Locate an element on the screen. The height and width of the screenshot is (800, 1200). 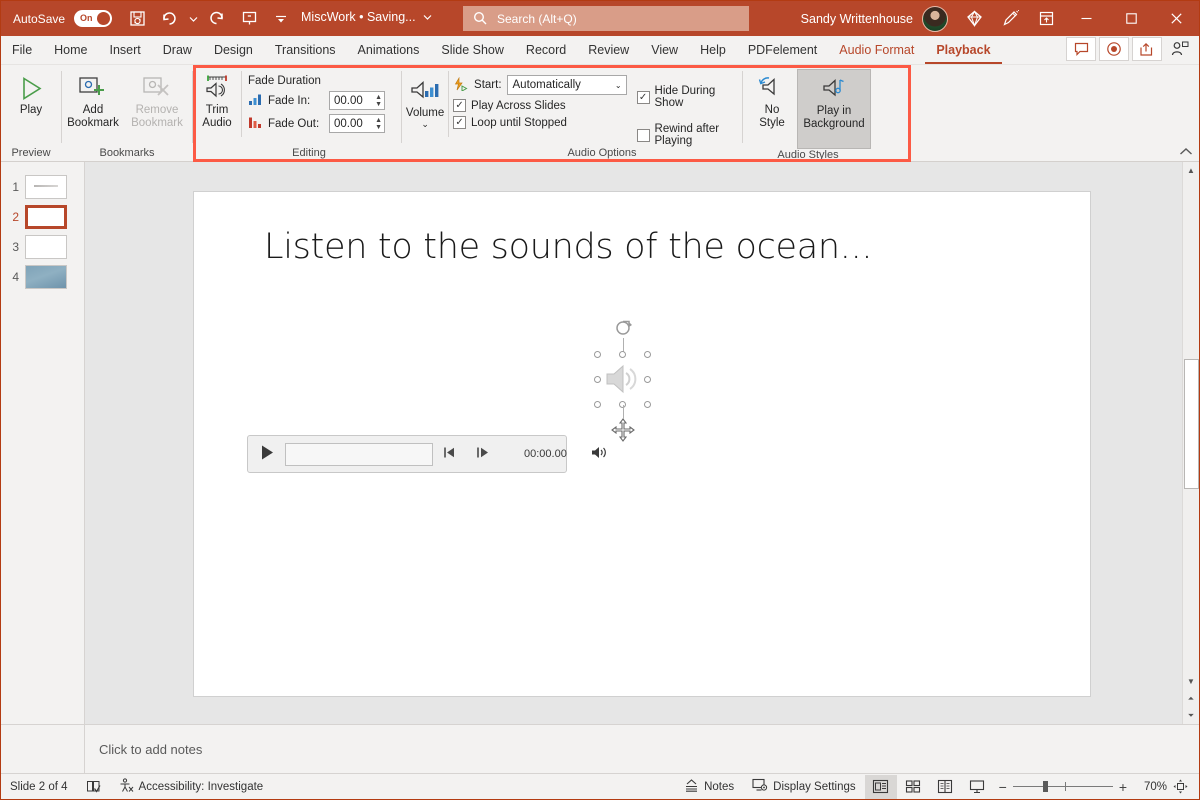
thumbnail-slide-3: 3 is located at coordinates (42, 247).